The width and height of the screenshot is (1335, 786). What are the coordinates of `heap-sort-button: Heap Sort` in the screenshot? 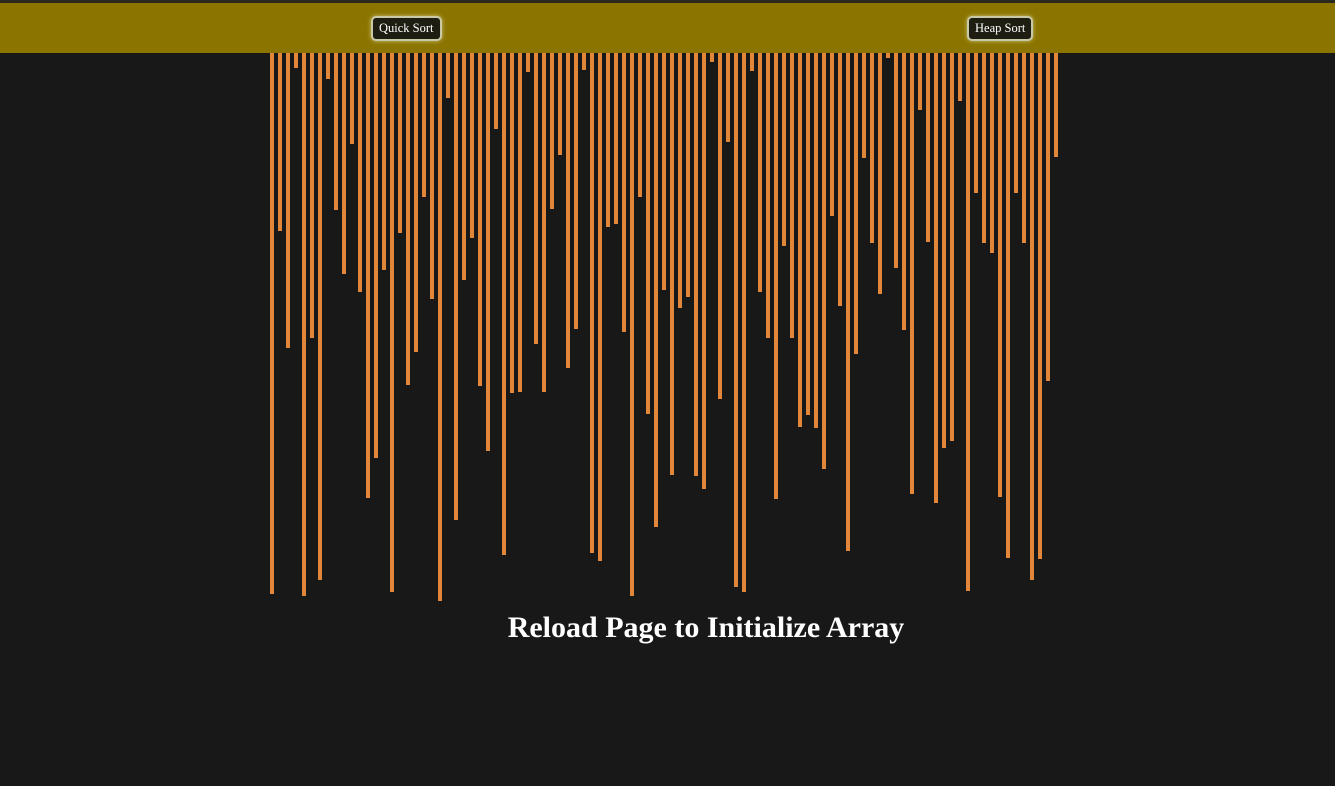 It's located at (1000, 28).